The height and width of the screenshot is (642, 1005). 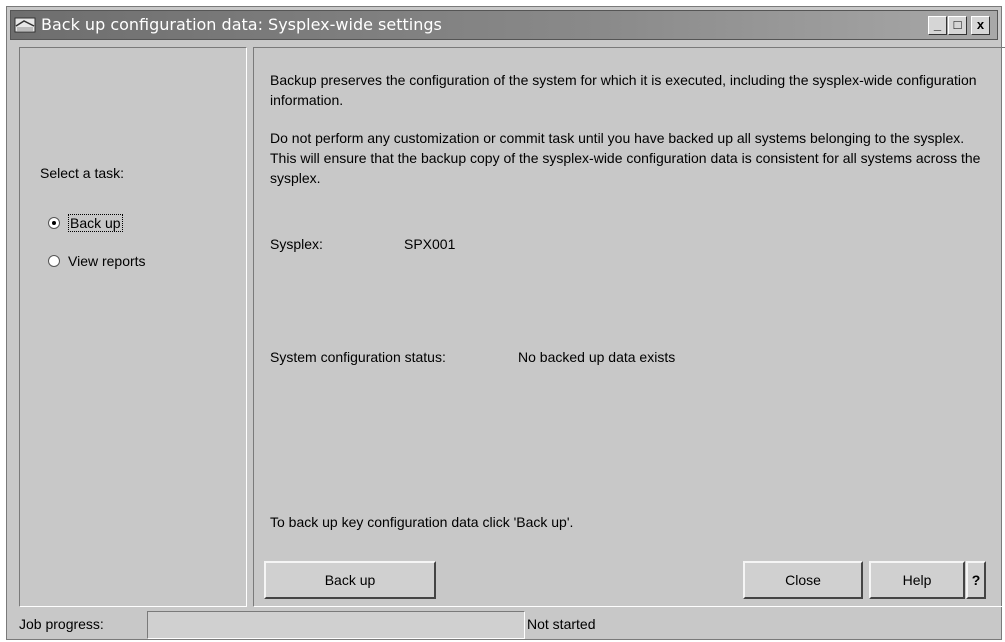 I want to click on minimize-button: _, so click(x=937, y=25).